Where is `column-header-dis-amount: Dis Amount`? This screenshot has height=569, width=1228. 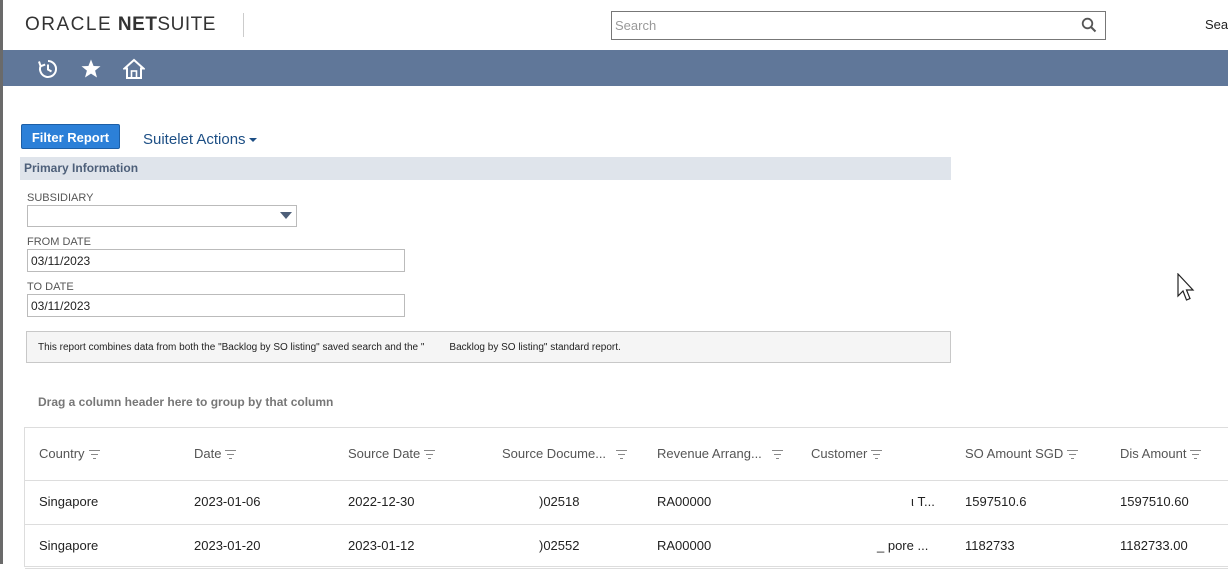 column-header-dis-amount: Dis Amount is located at coordinates (1161, 453).